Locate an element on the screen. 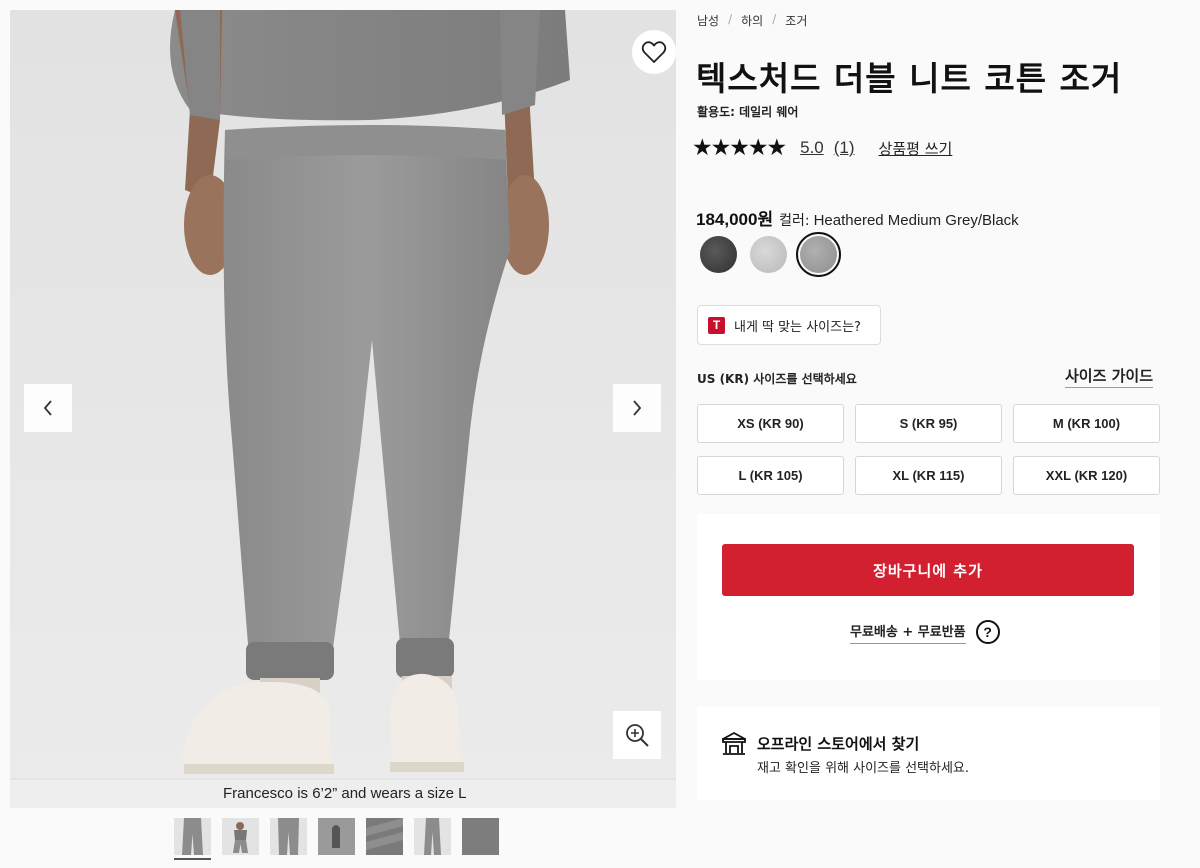 The height and width of the screenshot is (868, 1200). thumbnail-strip is located at coordinates (344, 840).